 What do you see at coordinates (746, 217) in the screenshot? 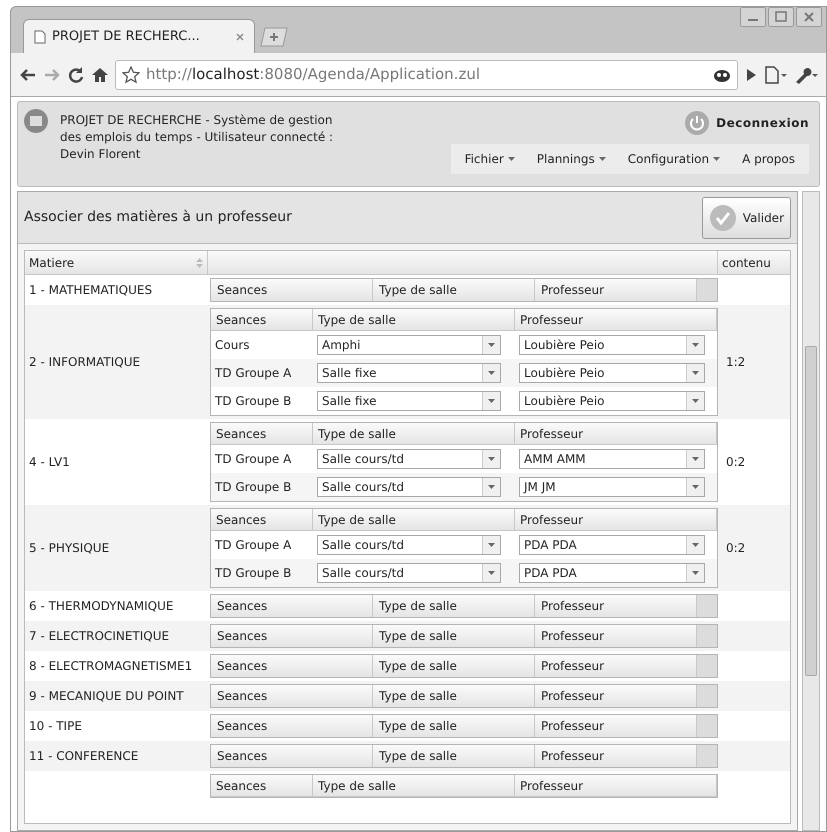
I see `validate-button: Valider` at bounding box center [746, 217].